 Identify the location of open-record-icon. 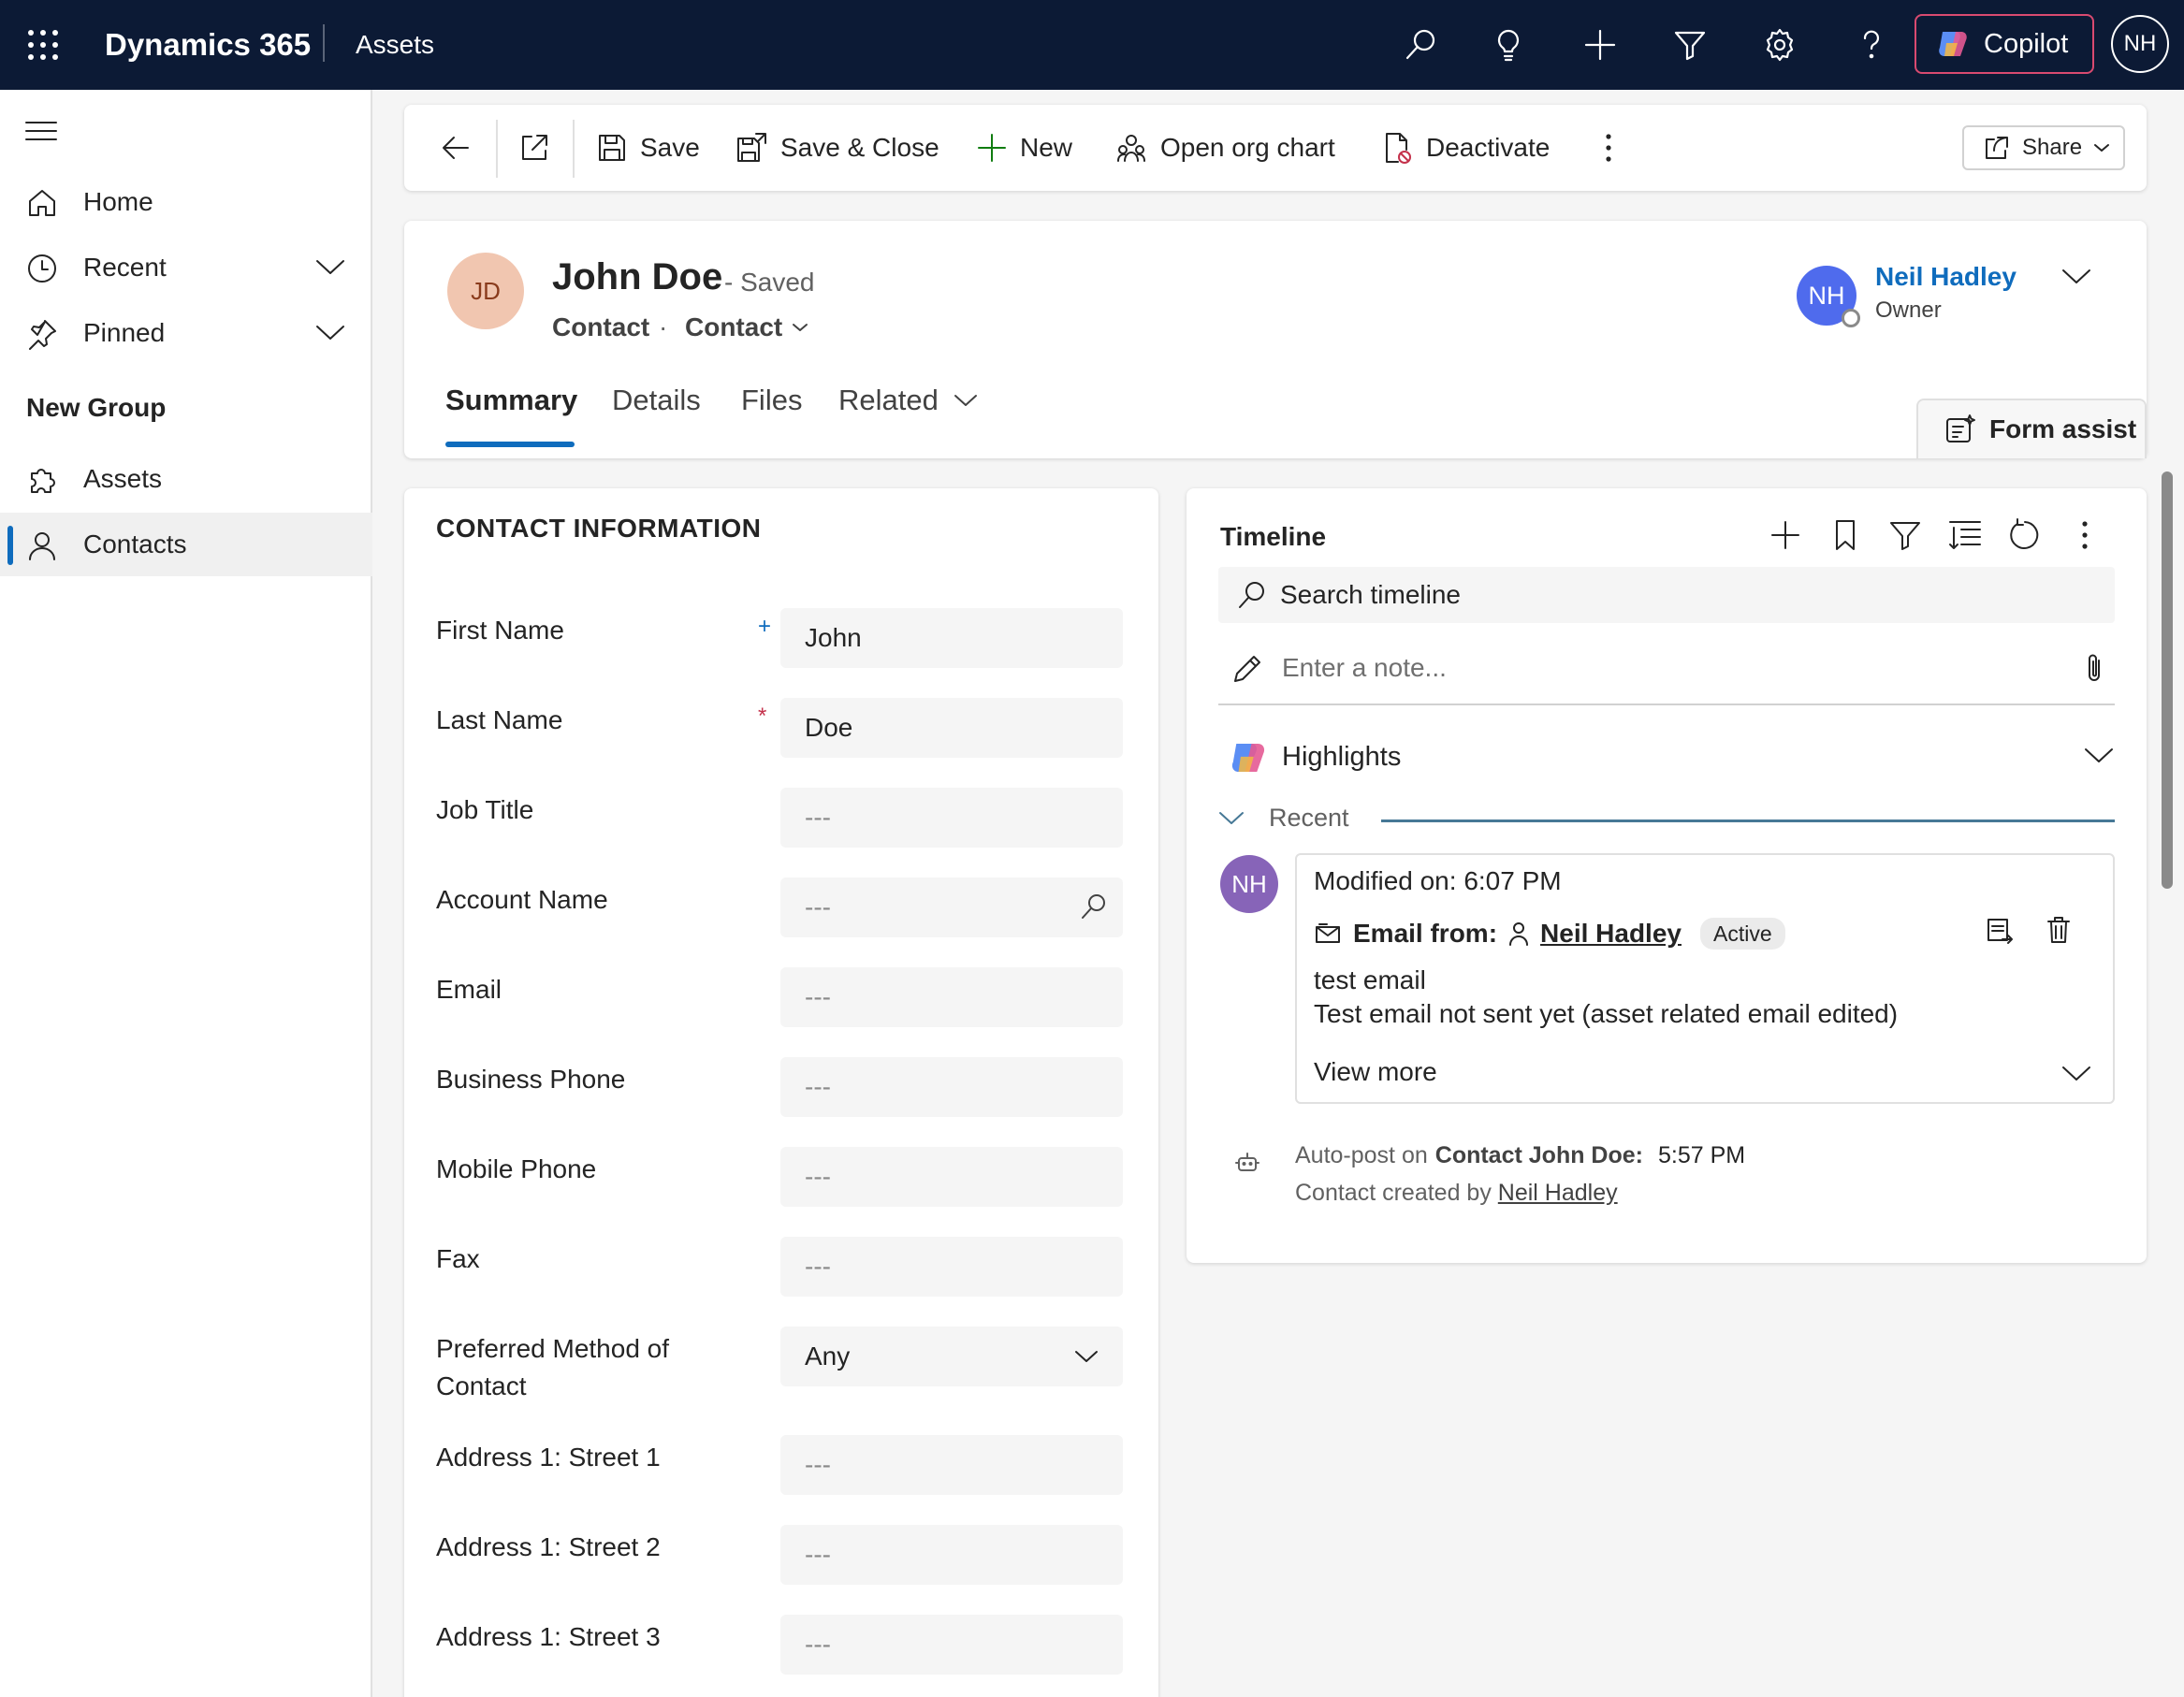
(2000, 931).